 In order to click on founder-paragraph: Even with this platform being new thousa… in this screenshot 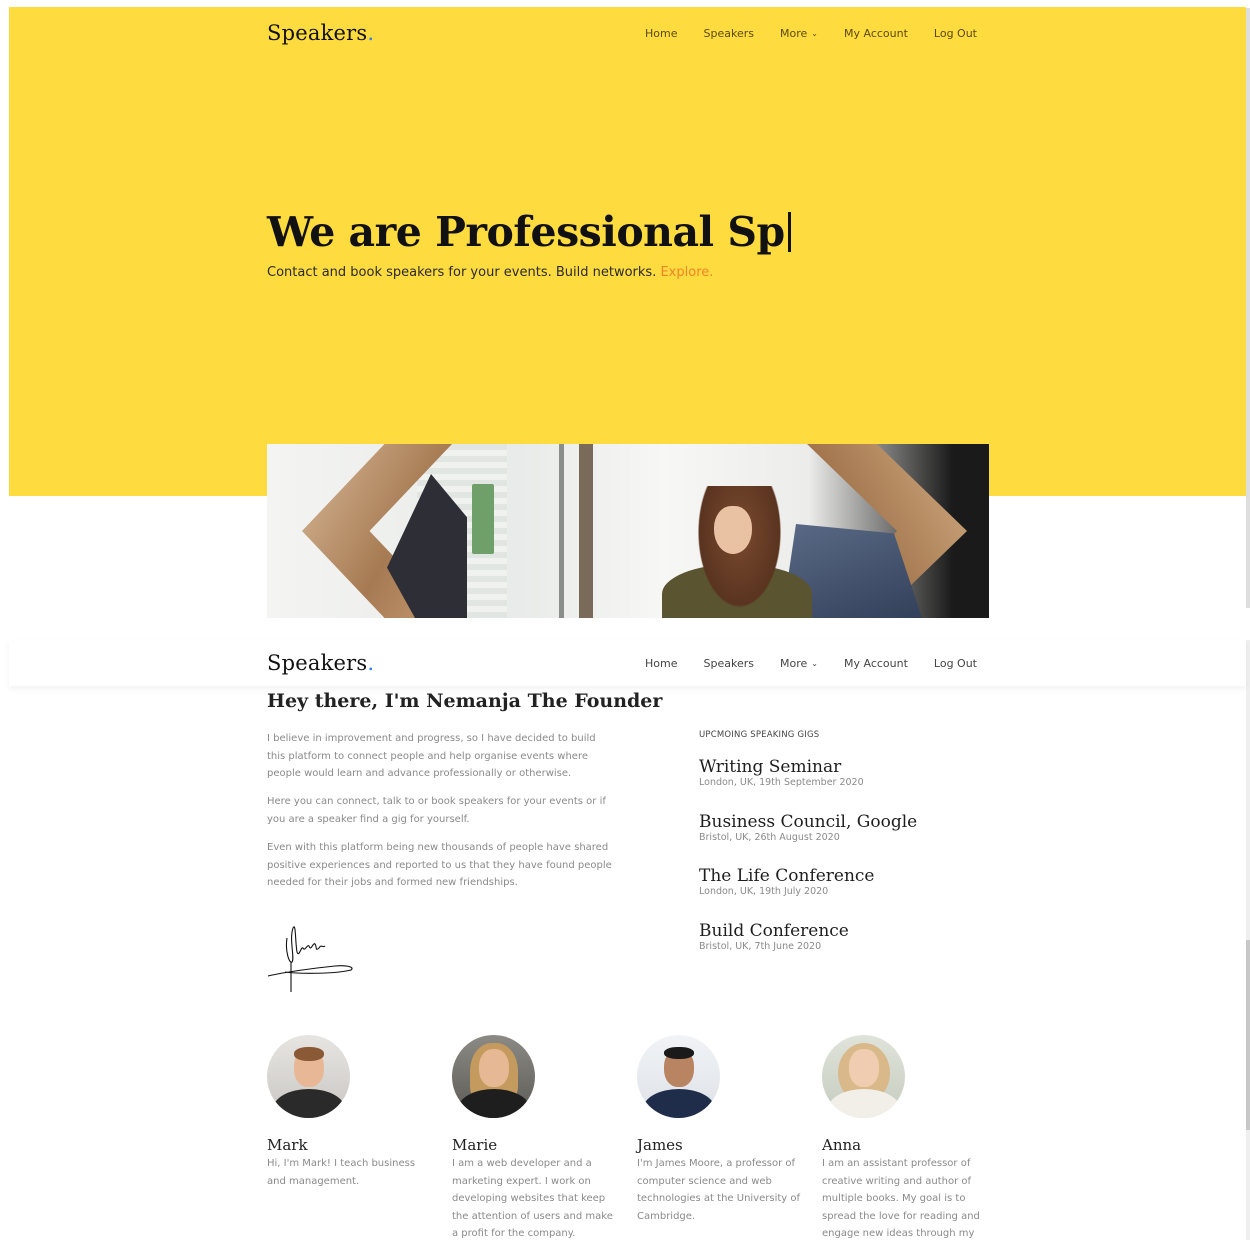, I will do `click(439, 865)`.